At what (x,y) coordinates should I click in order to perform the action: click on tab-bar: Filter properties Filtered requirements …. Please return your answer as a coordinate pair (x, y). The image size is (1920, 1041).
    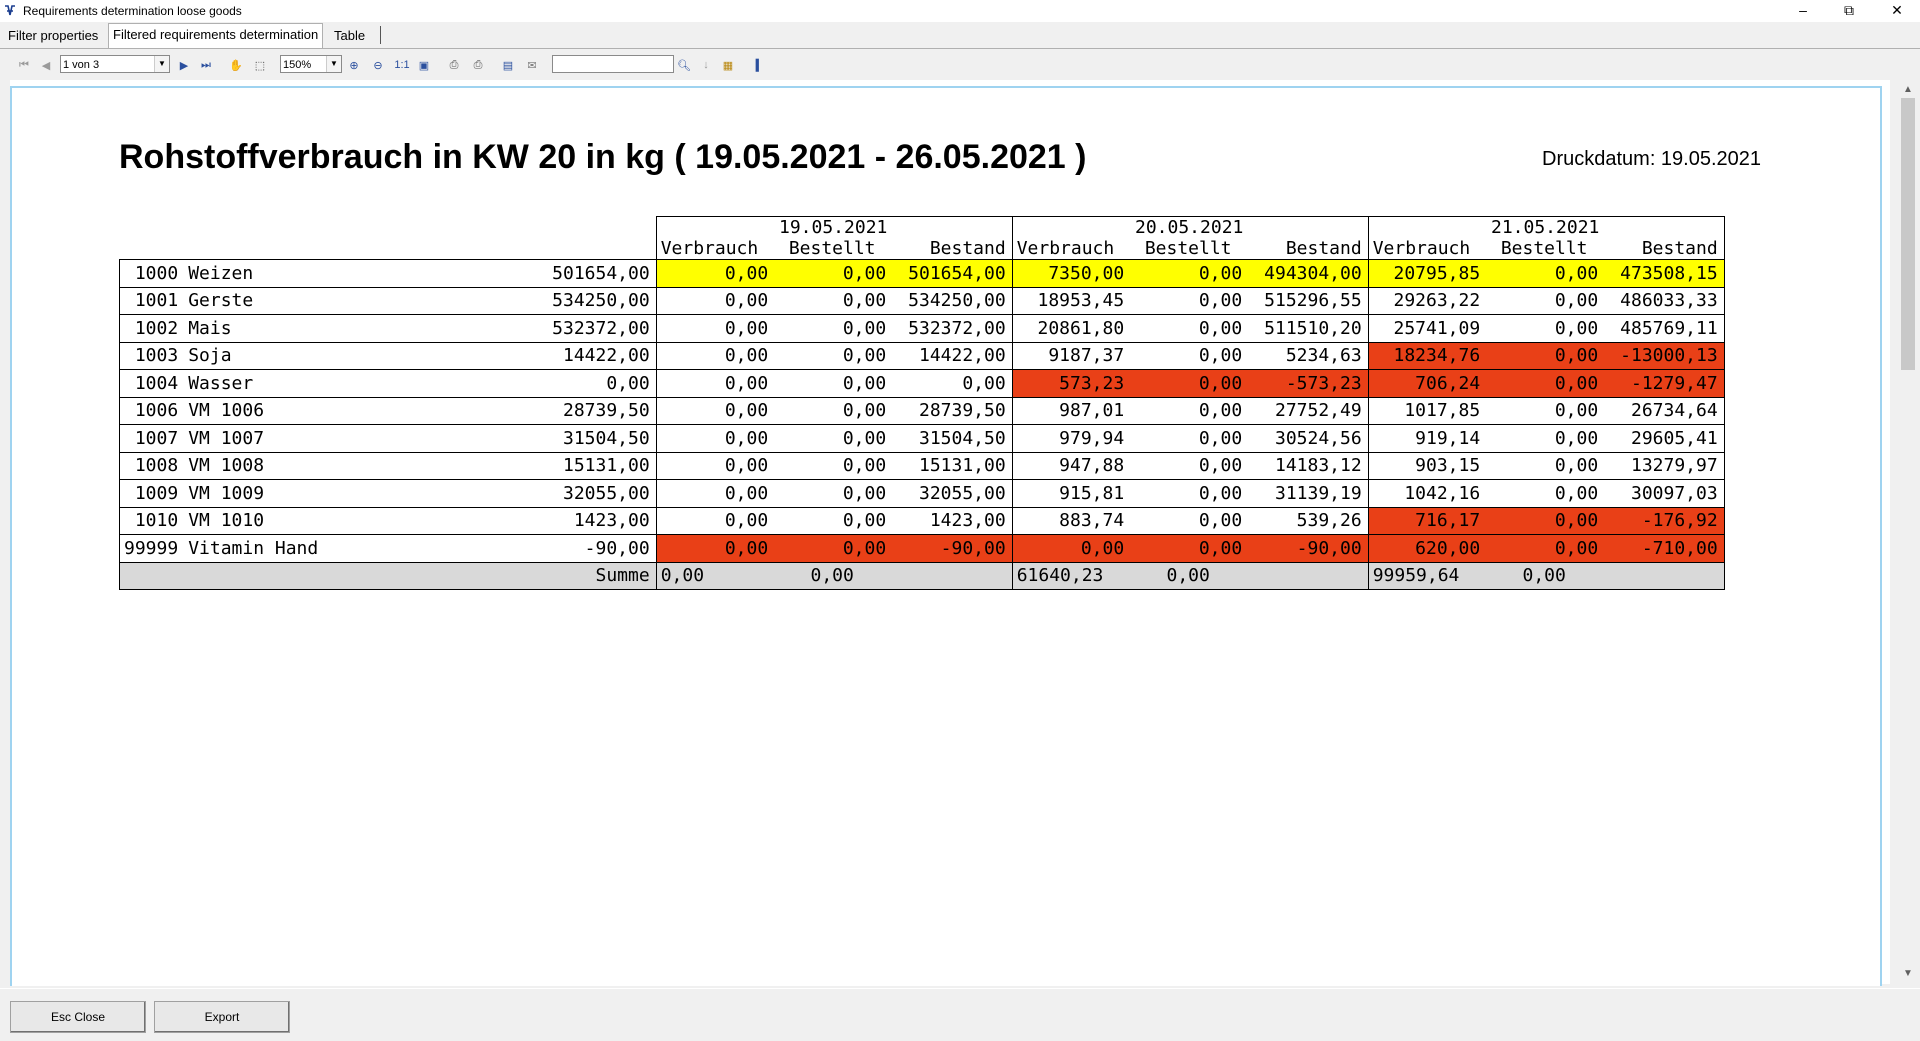
    Looking at the image, I should click on (960, 35).